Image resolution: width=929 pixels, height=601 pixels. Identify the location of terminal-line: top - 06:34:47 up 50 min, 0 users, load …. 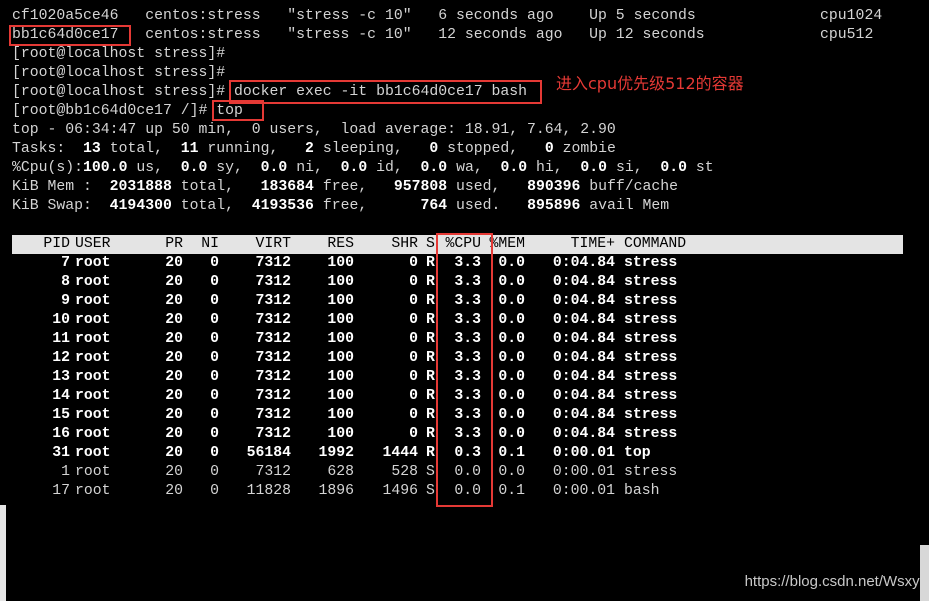
(447, 130).